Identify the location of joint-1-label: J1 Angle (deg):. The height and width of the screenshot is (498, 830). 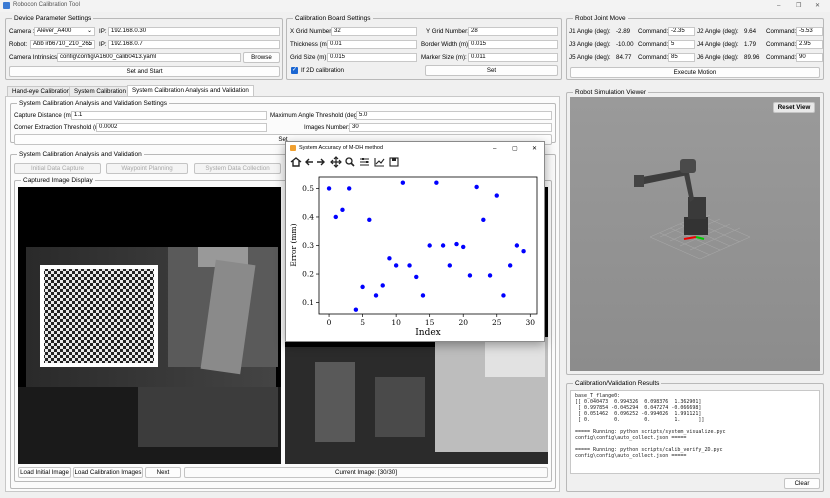
(590, 31).